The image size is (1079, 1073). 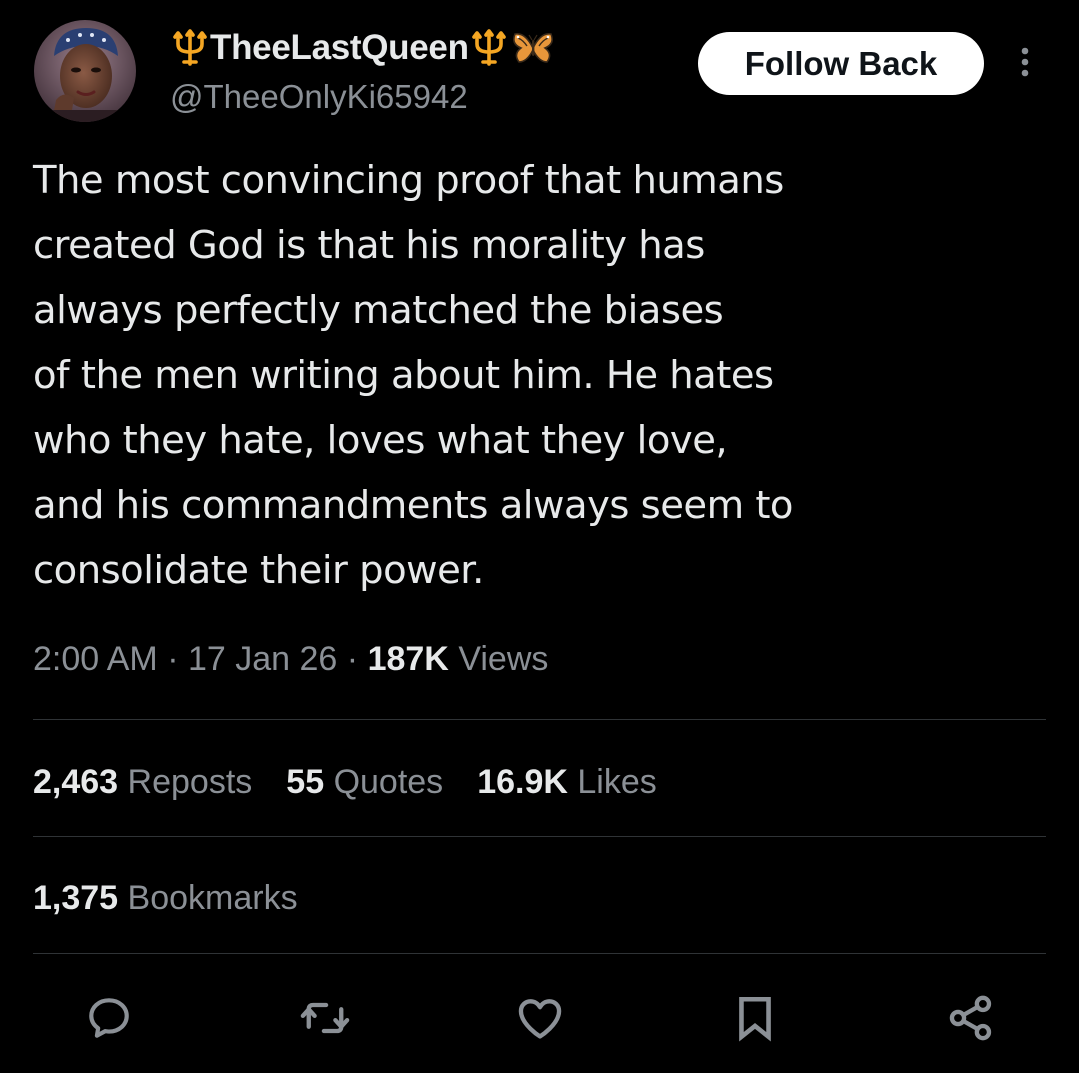 I want to click on user-handle: @TheeOnlyKi65942, so click(x=319, y=97).